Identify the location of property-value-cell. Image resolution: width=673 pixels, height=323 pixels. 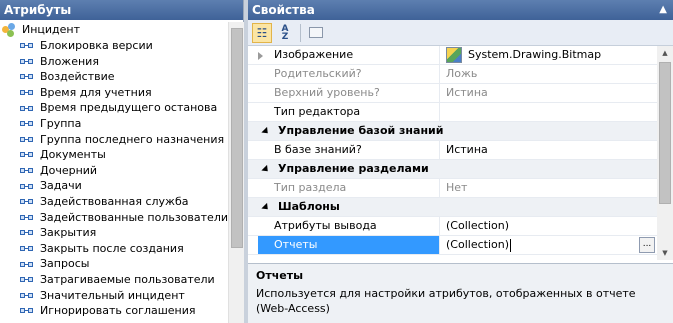
(548, 112).